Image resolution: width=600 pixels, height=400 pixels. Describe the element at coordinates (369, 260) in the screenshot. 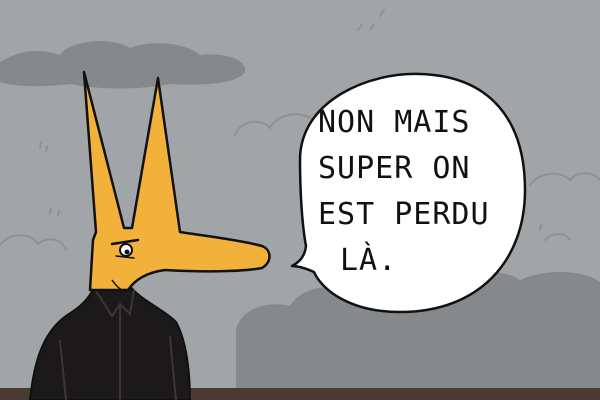

I see `speech-line-4: LÀ.` at that location.